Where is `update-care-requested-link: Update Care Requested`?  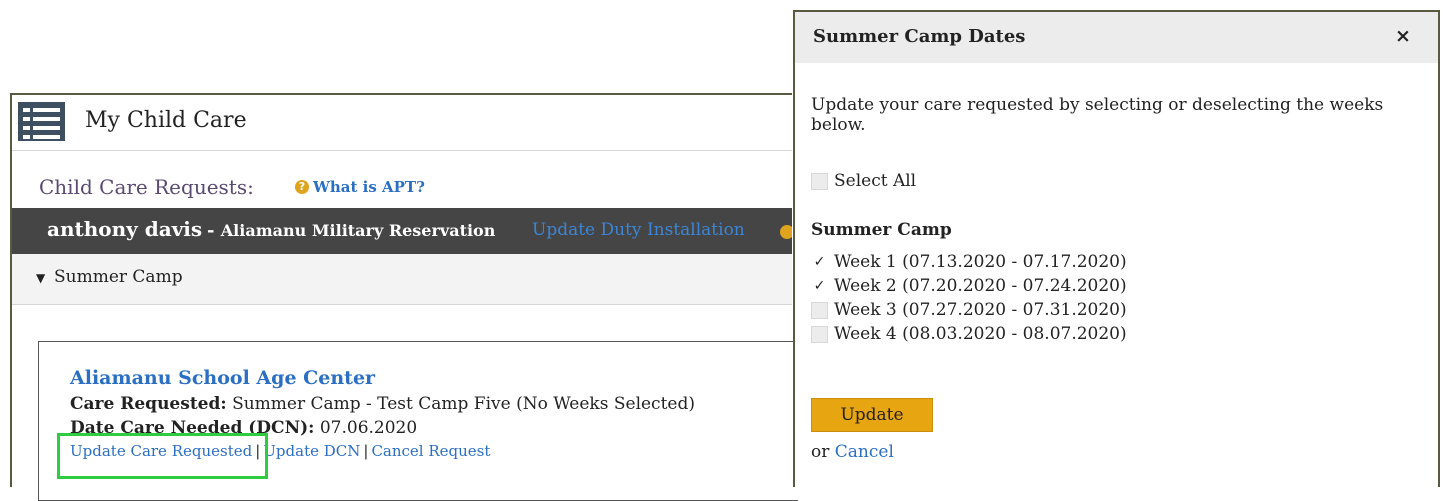 update-care-requested-link: Update Care Requested is located at coordinates (161, 451).